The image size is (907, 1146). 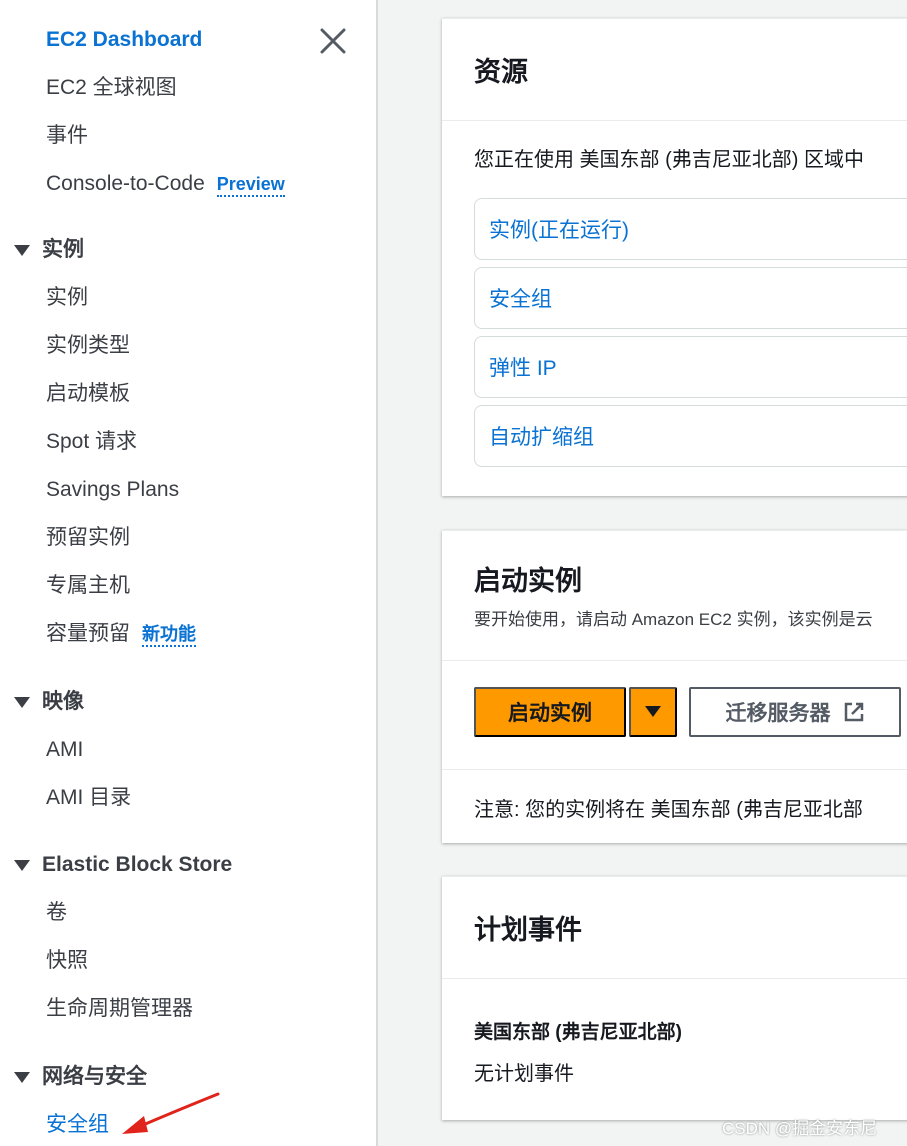 I want to click on nav-console-to-code: Console-to-Code Preview, so click(x=165, y=184).